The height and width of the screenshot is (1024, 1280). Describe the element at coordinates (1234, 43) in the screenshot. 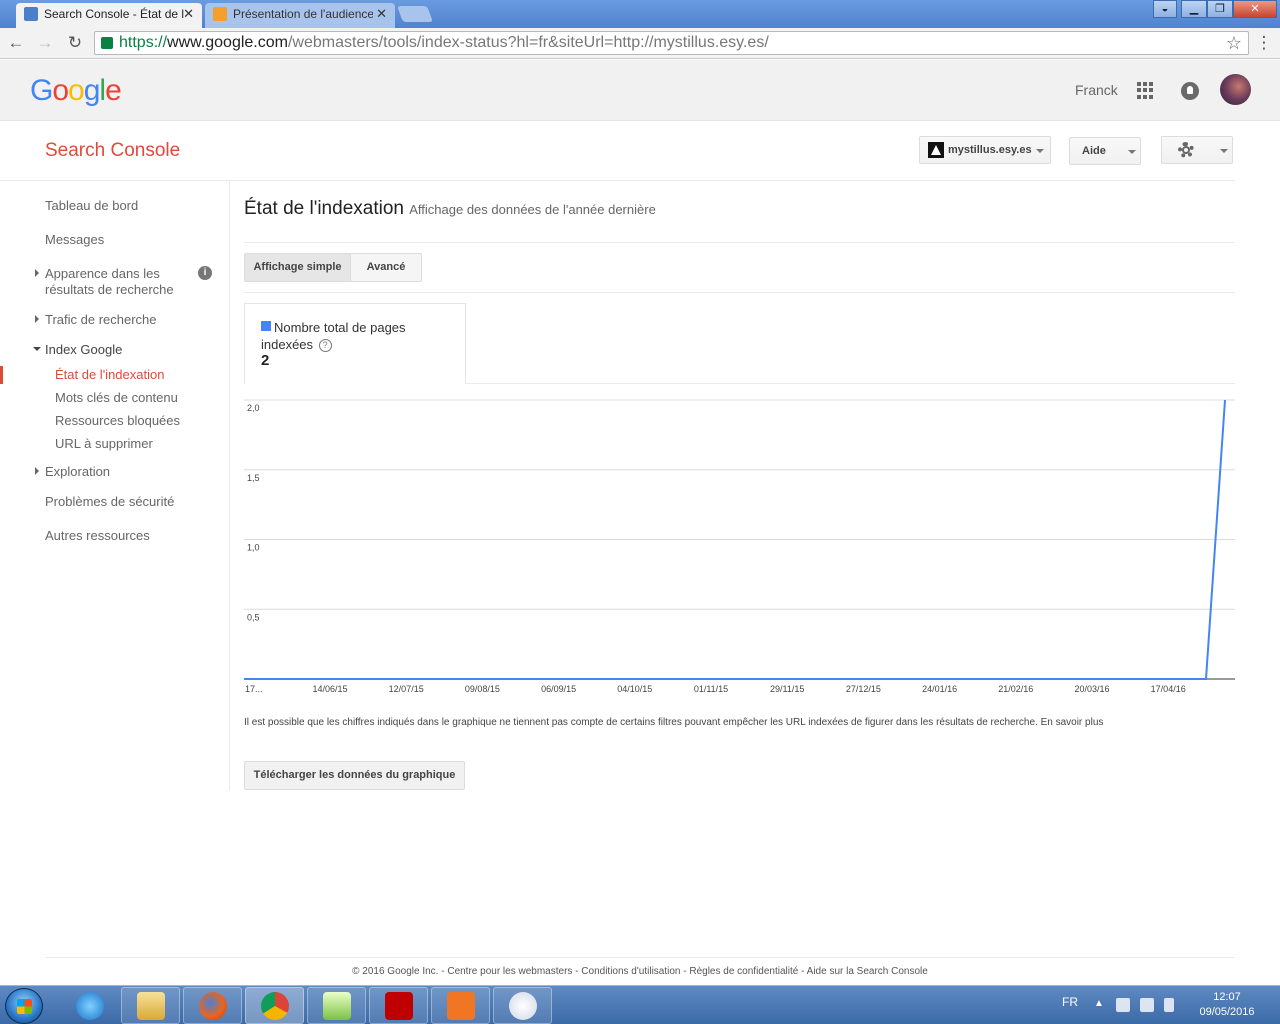

I see `bookmark-star-icon: ☆` at that location.